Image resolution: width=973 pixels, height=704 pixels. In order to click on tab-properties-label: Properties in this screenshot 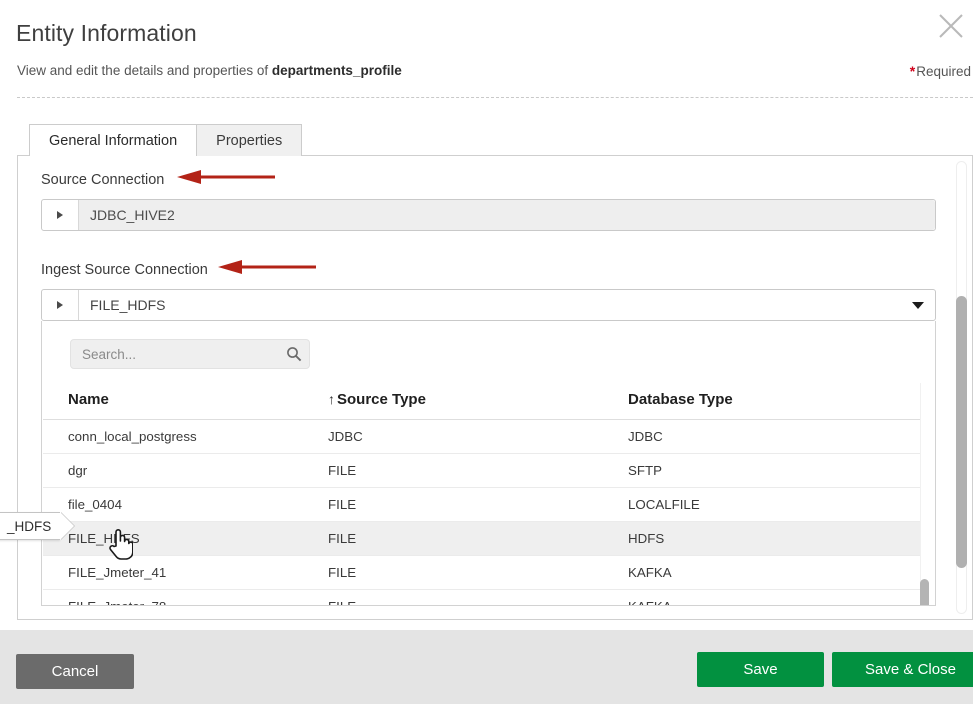, I will do `click(249, 140)`.